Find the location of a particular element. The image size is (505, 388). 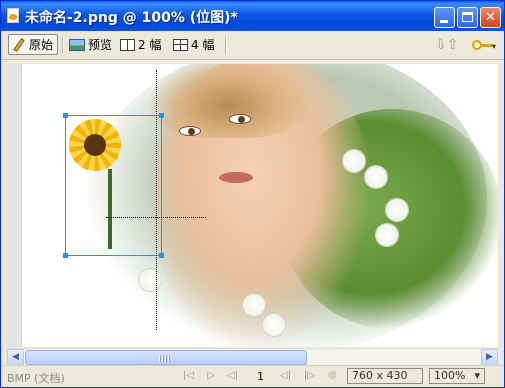

horizontal-guide-line is located at coordinates (156, 217).